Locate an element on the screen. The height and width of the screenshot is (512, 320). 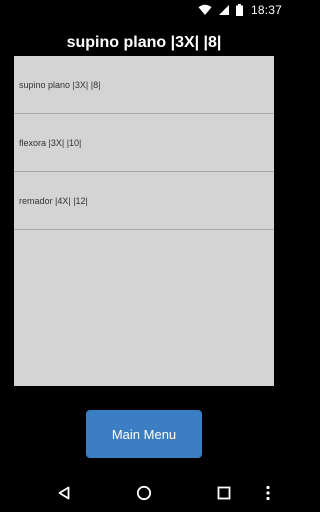
back-icon is located at coordinates (64, 493).